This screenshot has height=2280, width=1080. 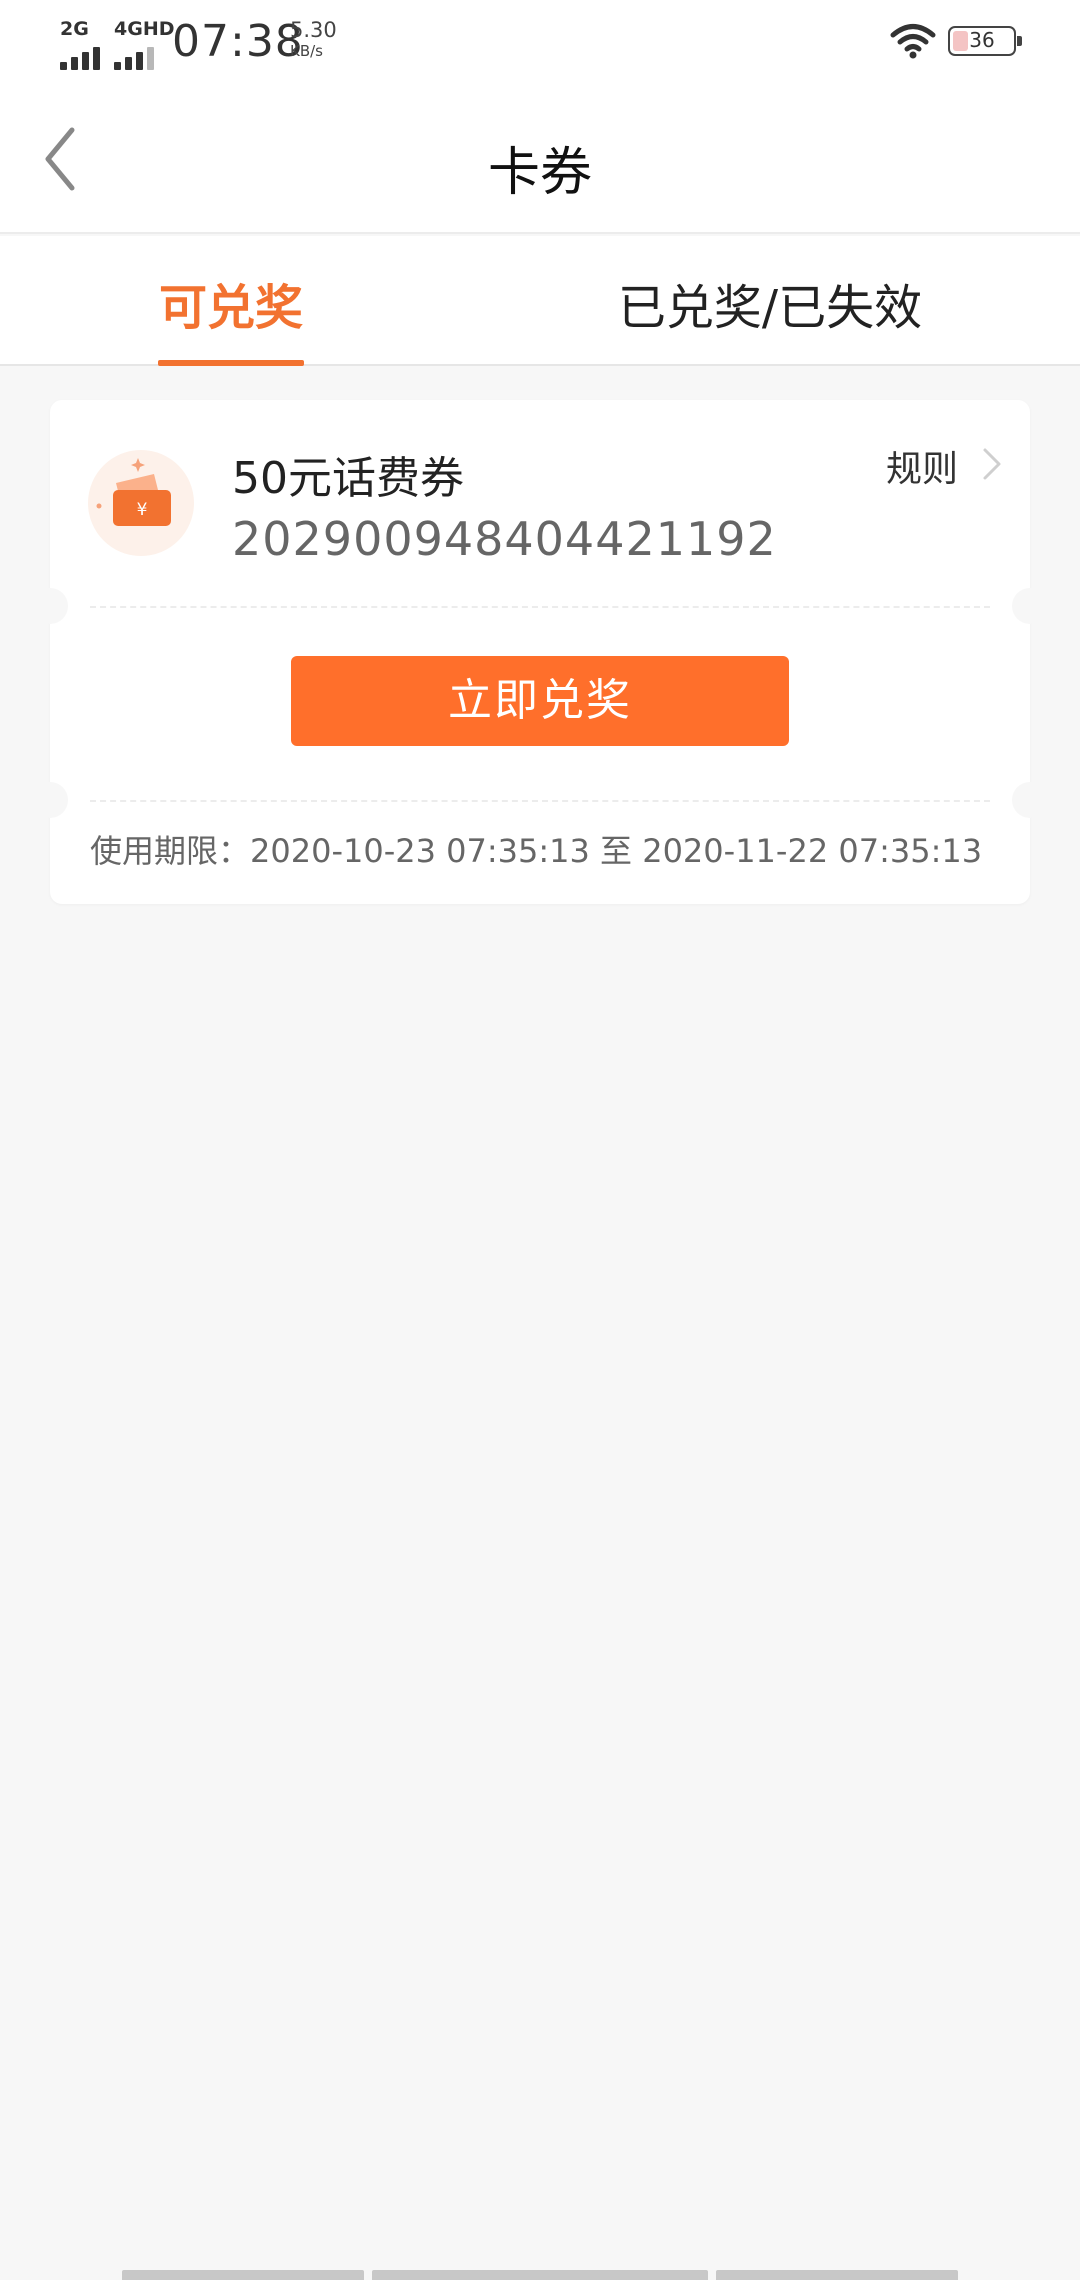 I want to click on status-time: 07:38, so click(x=238, y=41).